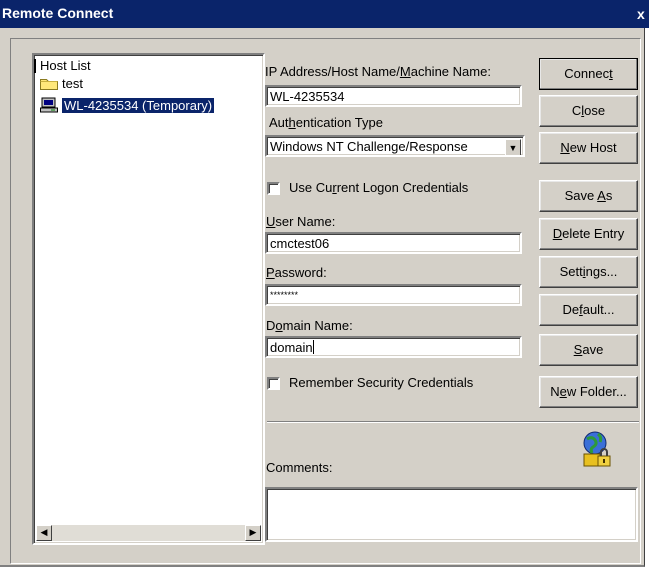  I want to click on comments-textarea, so click(451, 514).